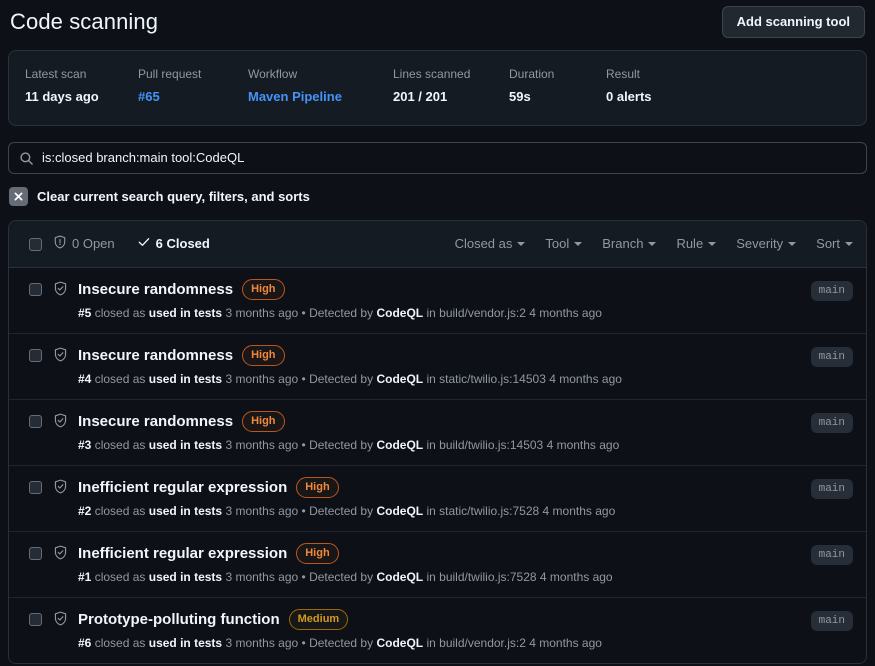  What do you see at coordinates (85, 313) in the screenshot?
I see `alert-number: #5` at bounding box center [85, 313].